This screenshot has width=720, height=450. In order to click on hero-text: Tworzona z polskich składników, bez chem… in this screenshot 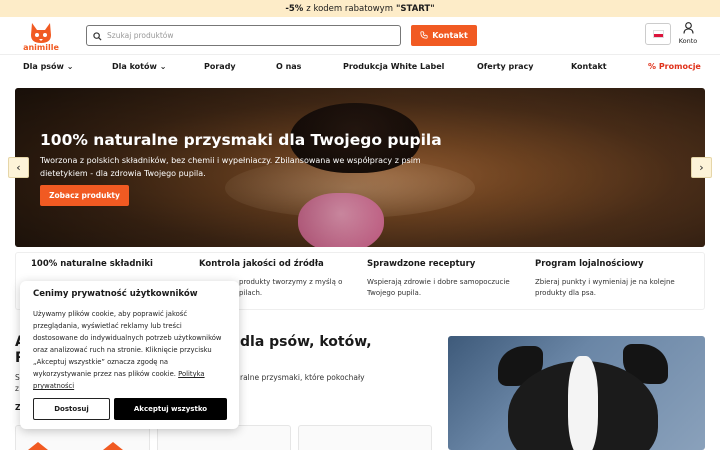, I will do `click(230, 167)`.